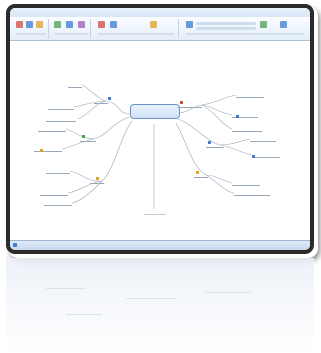  What do you see at coordinates (155, 212) in the screenshot?
I see `floating-topic` at bounding box center [155, 212].